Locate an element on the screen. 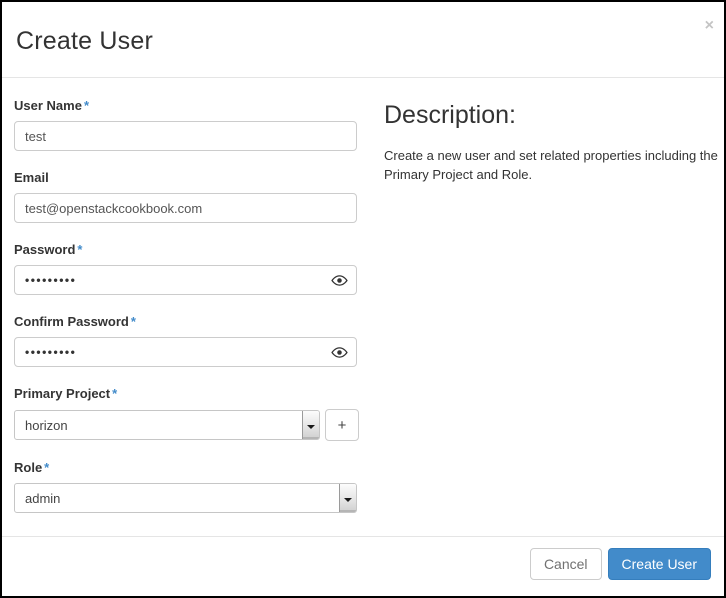  email-label: Email is located at coordinates (31, 177).